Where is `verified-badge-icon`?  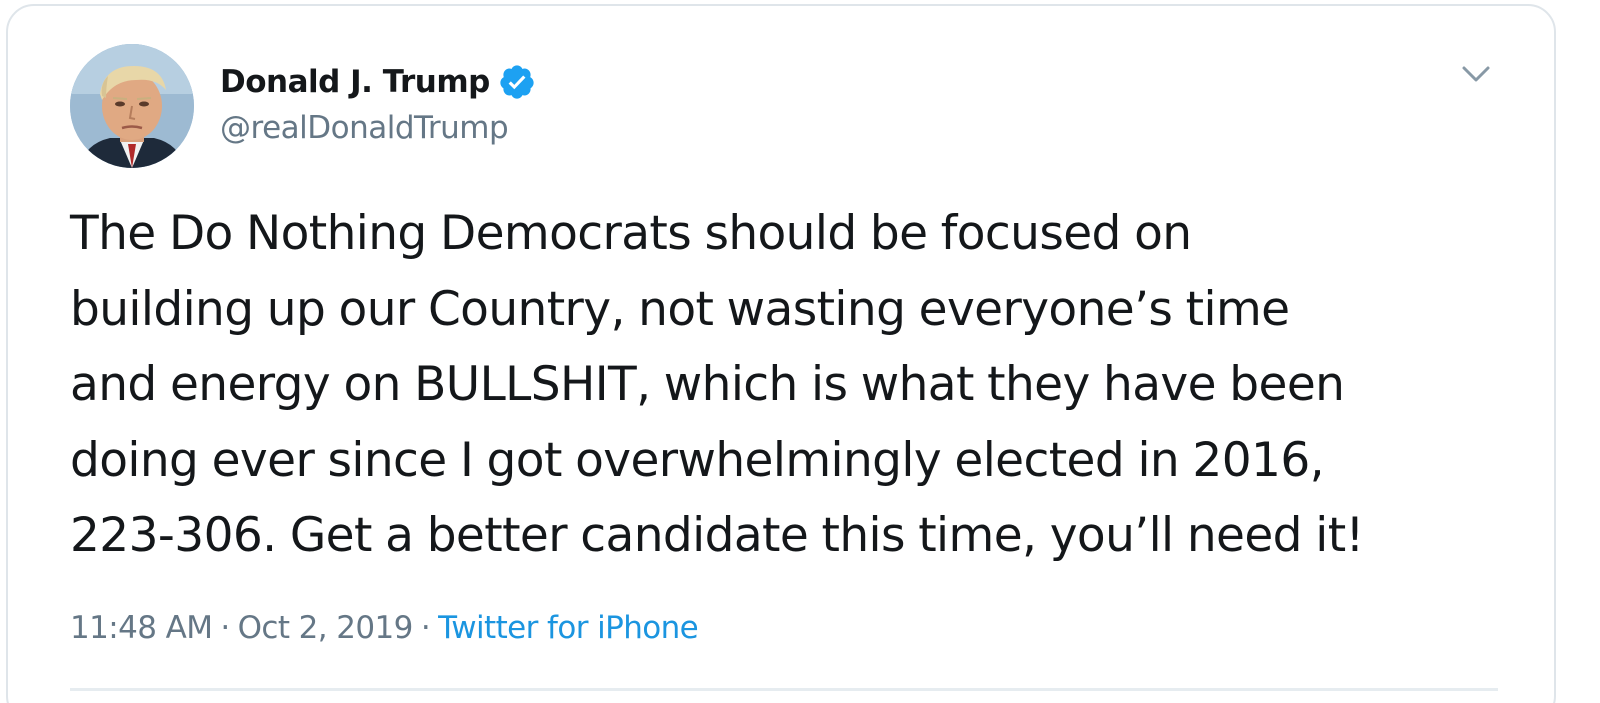 verified-badge-icon is located at coordinates (517, 82).